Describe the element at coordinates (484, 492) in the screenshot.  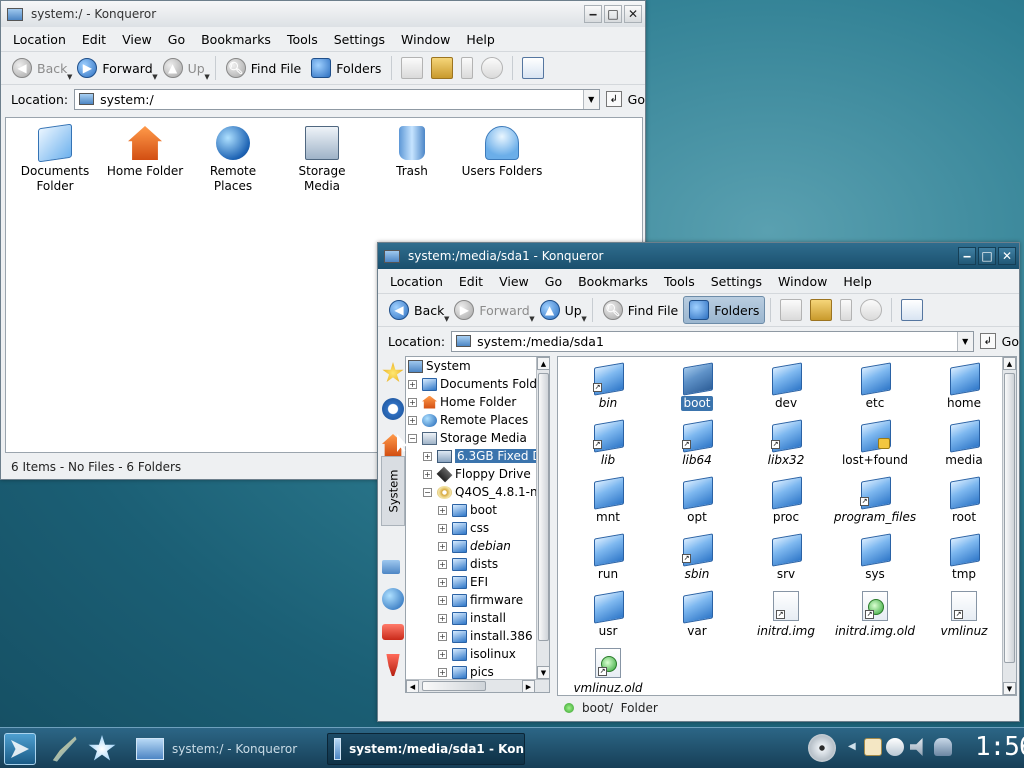
I see `tree-item-q4os-cd: − Q4OS_4.8.1-n1` at that location.